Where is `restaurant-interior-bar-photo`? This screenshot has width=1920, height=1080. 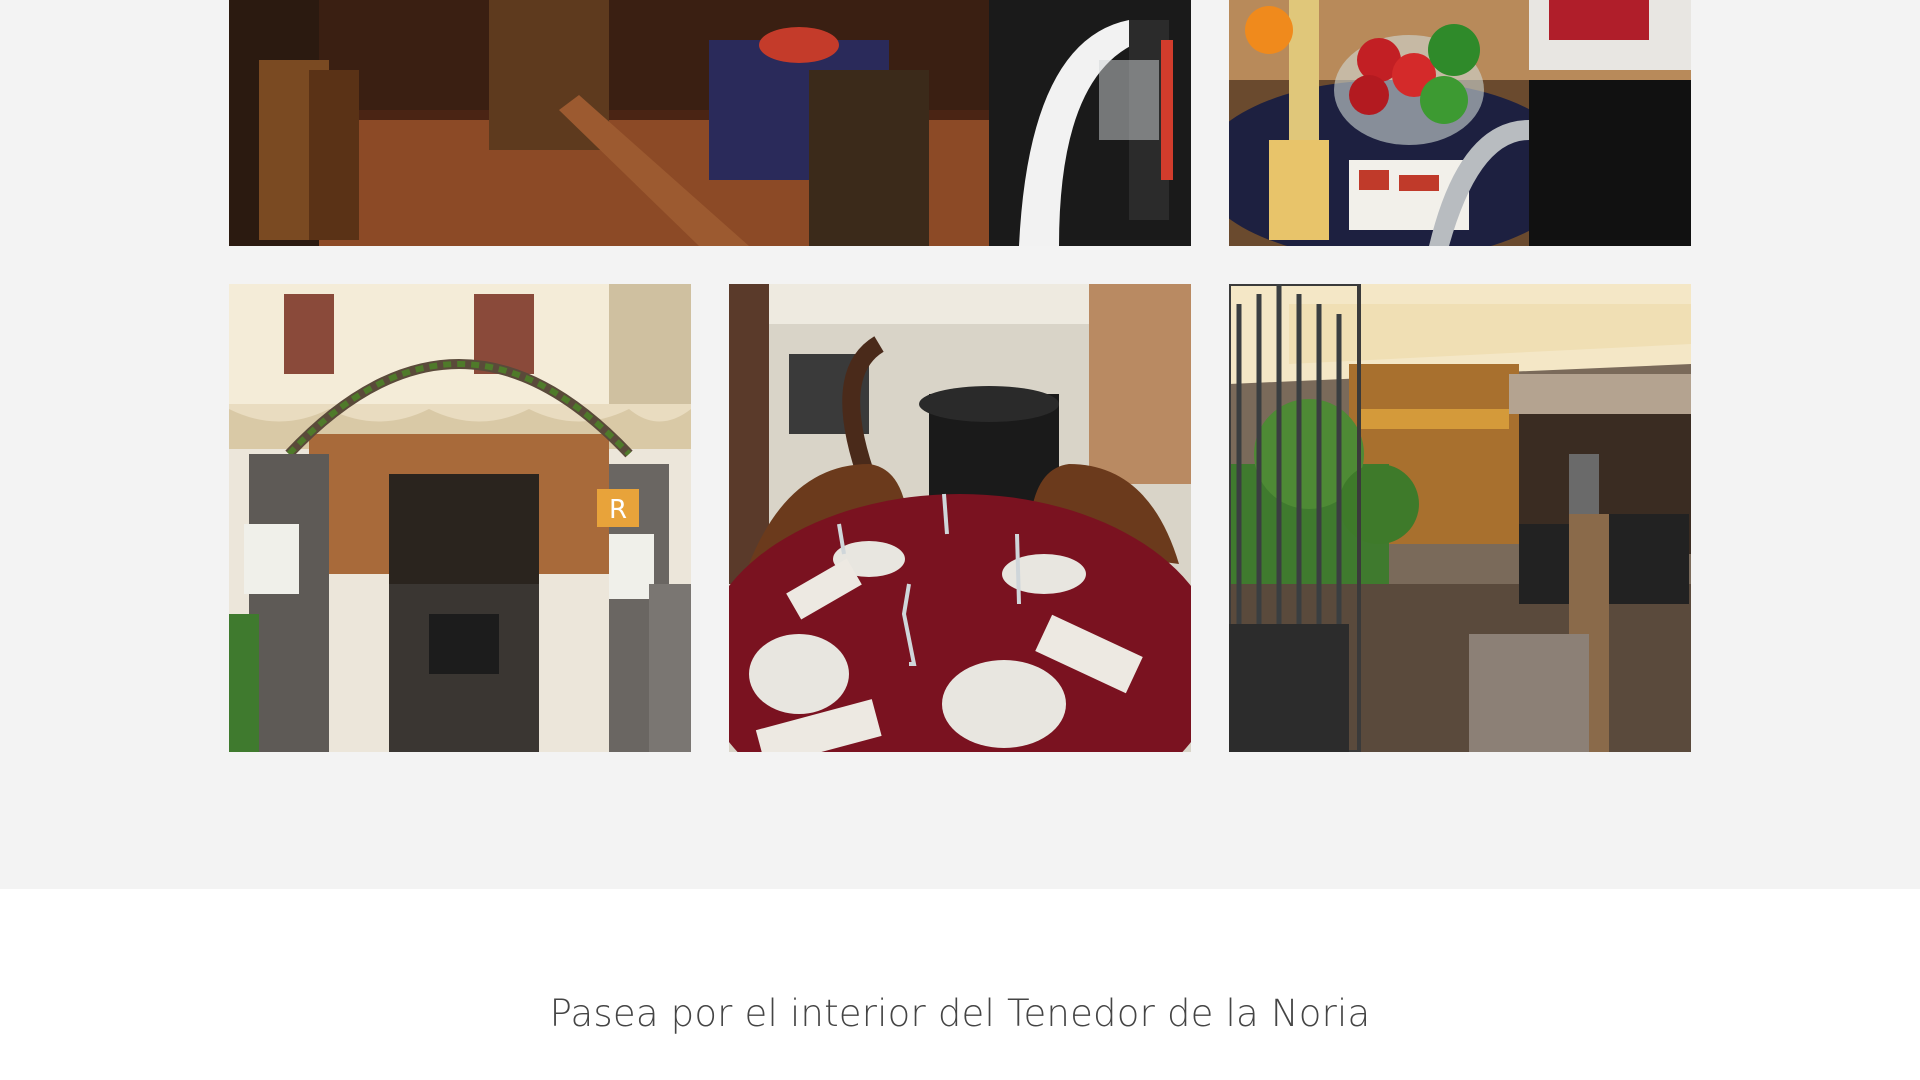
restaurant-interior-bar-photo is located at coordinates (710, 123).